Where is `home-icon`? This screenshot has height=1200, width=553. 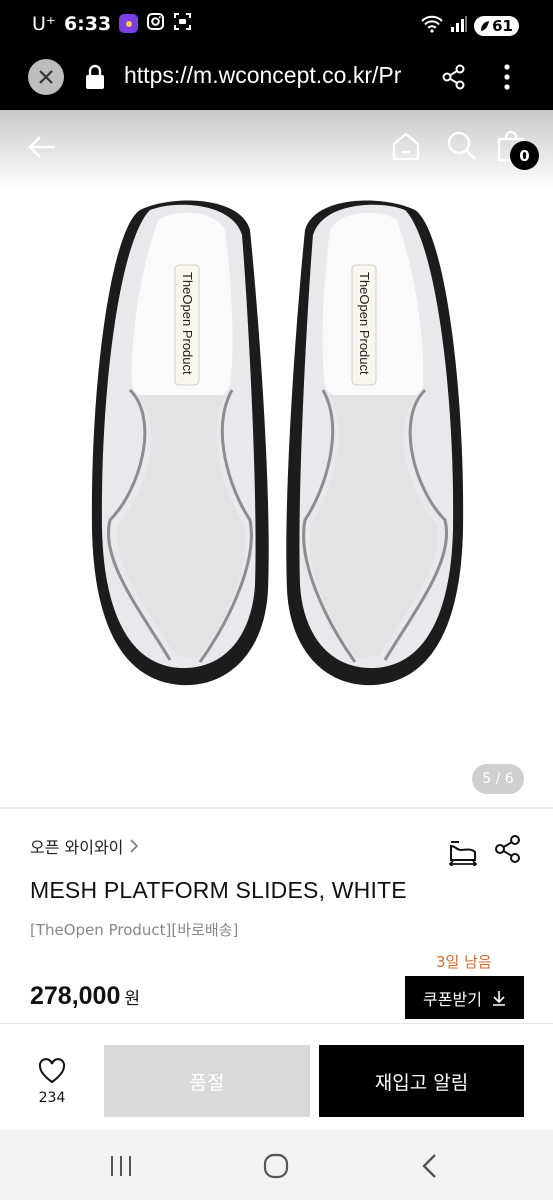 home-icon is located at coordinates (406, 146).